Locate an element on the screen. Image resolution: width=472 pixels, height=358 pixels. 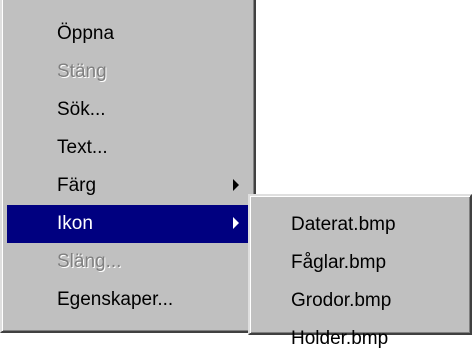
submenu-item-grodor: Grodor.bmp is located at coordinates (360, 301).